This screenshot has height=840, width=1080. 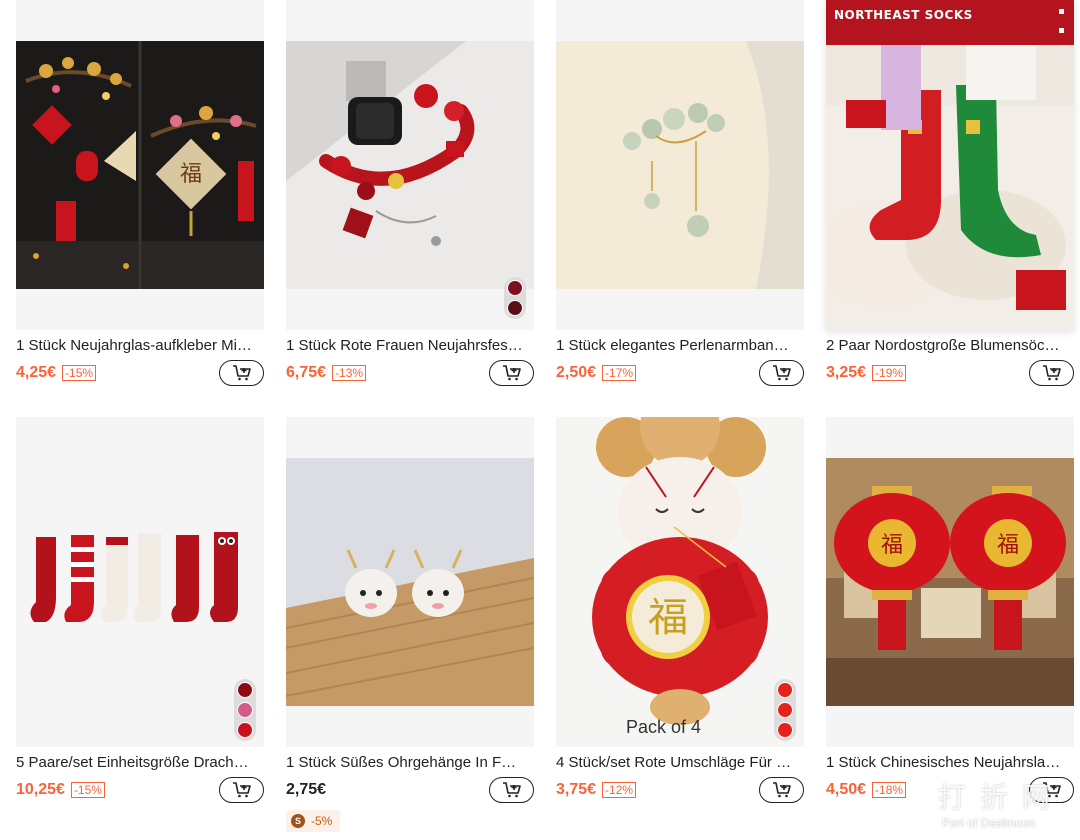 I want to click on product-price: 2,75€, so click(x=306, y=789).